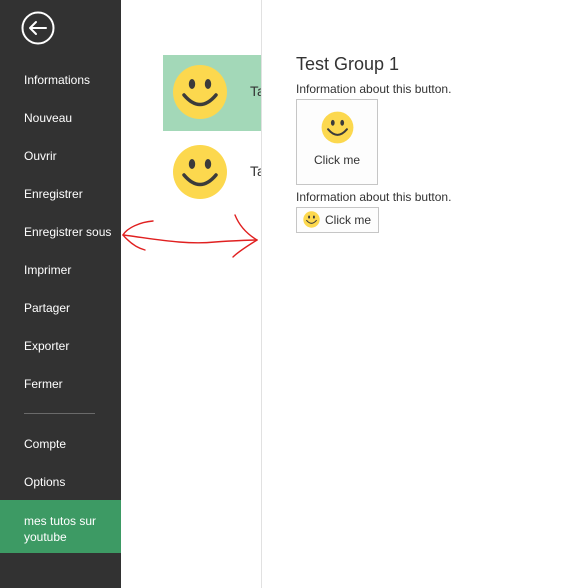 The image size is (585, 588). Describe the element at coordinates (44, 482) in the screenshot. I see `nav-item-options: Options` at that location.